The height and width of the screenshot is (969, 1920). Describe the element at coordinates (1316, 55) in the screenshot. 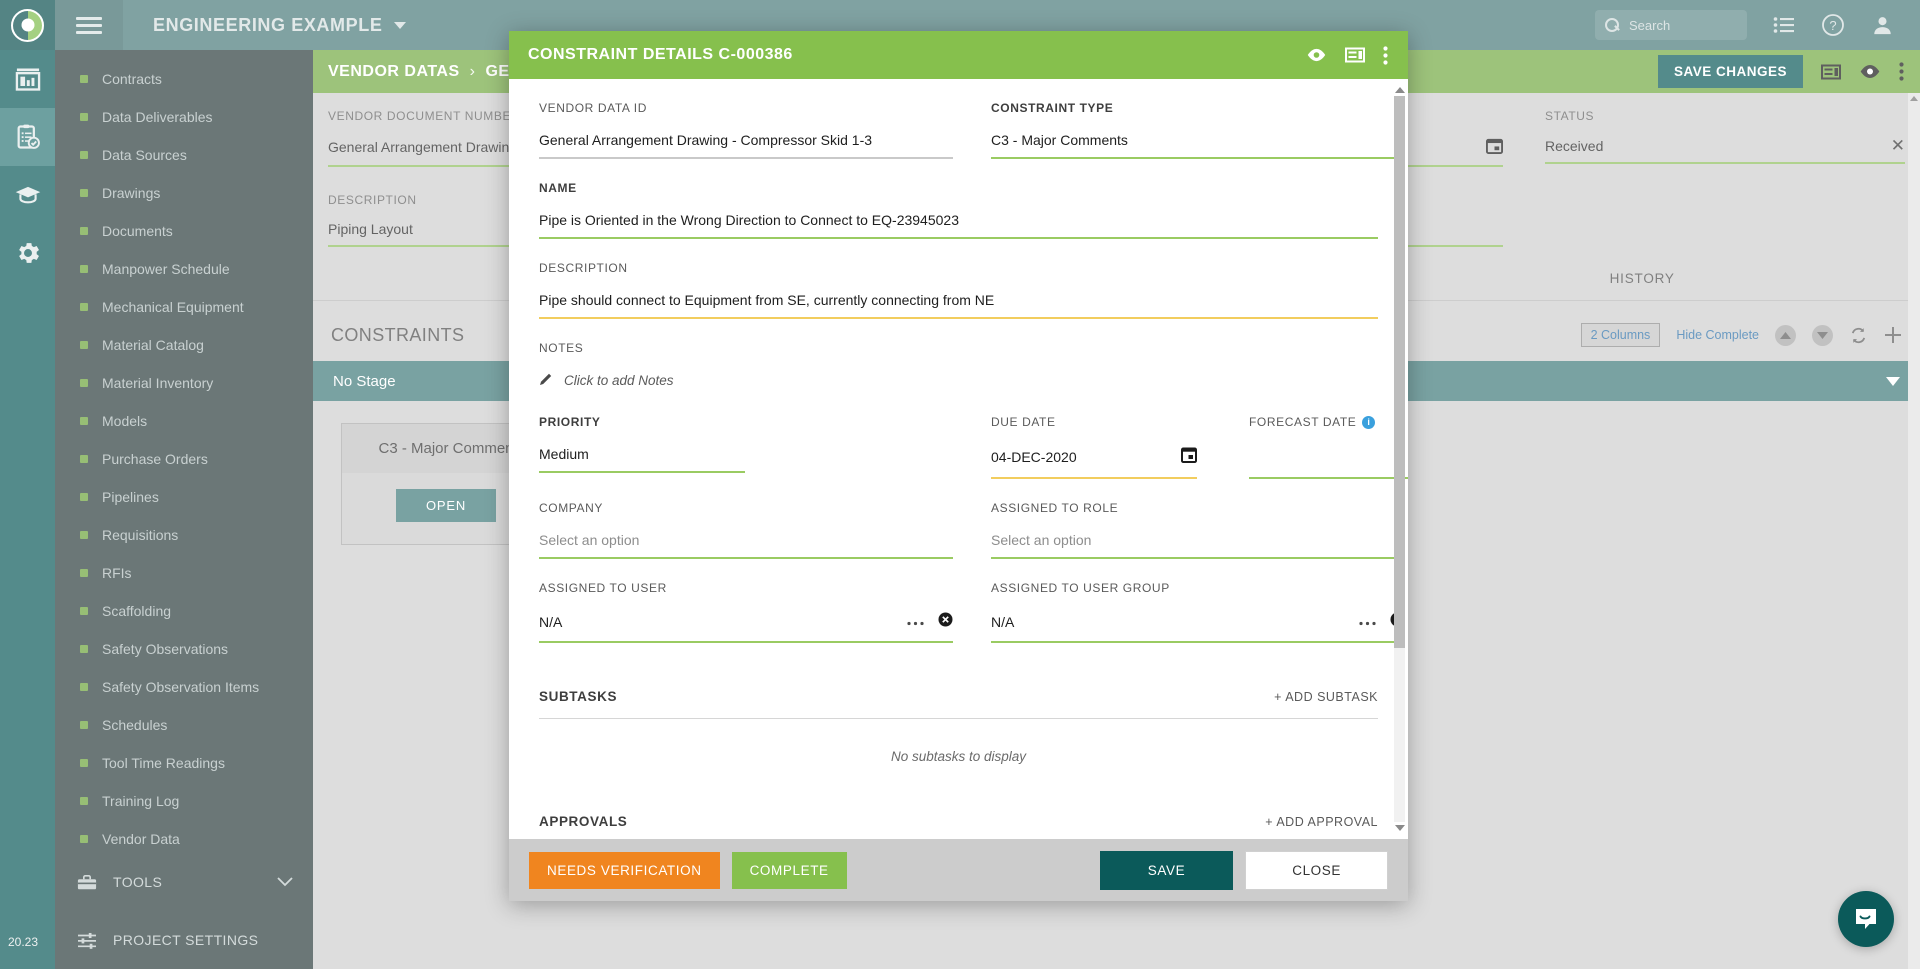

I see `eye-icon` at that location.